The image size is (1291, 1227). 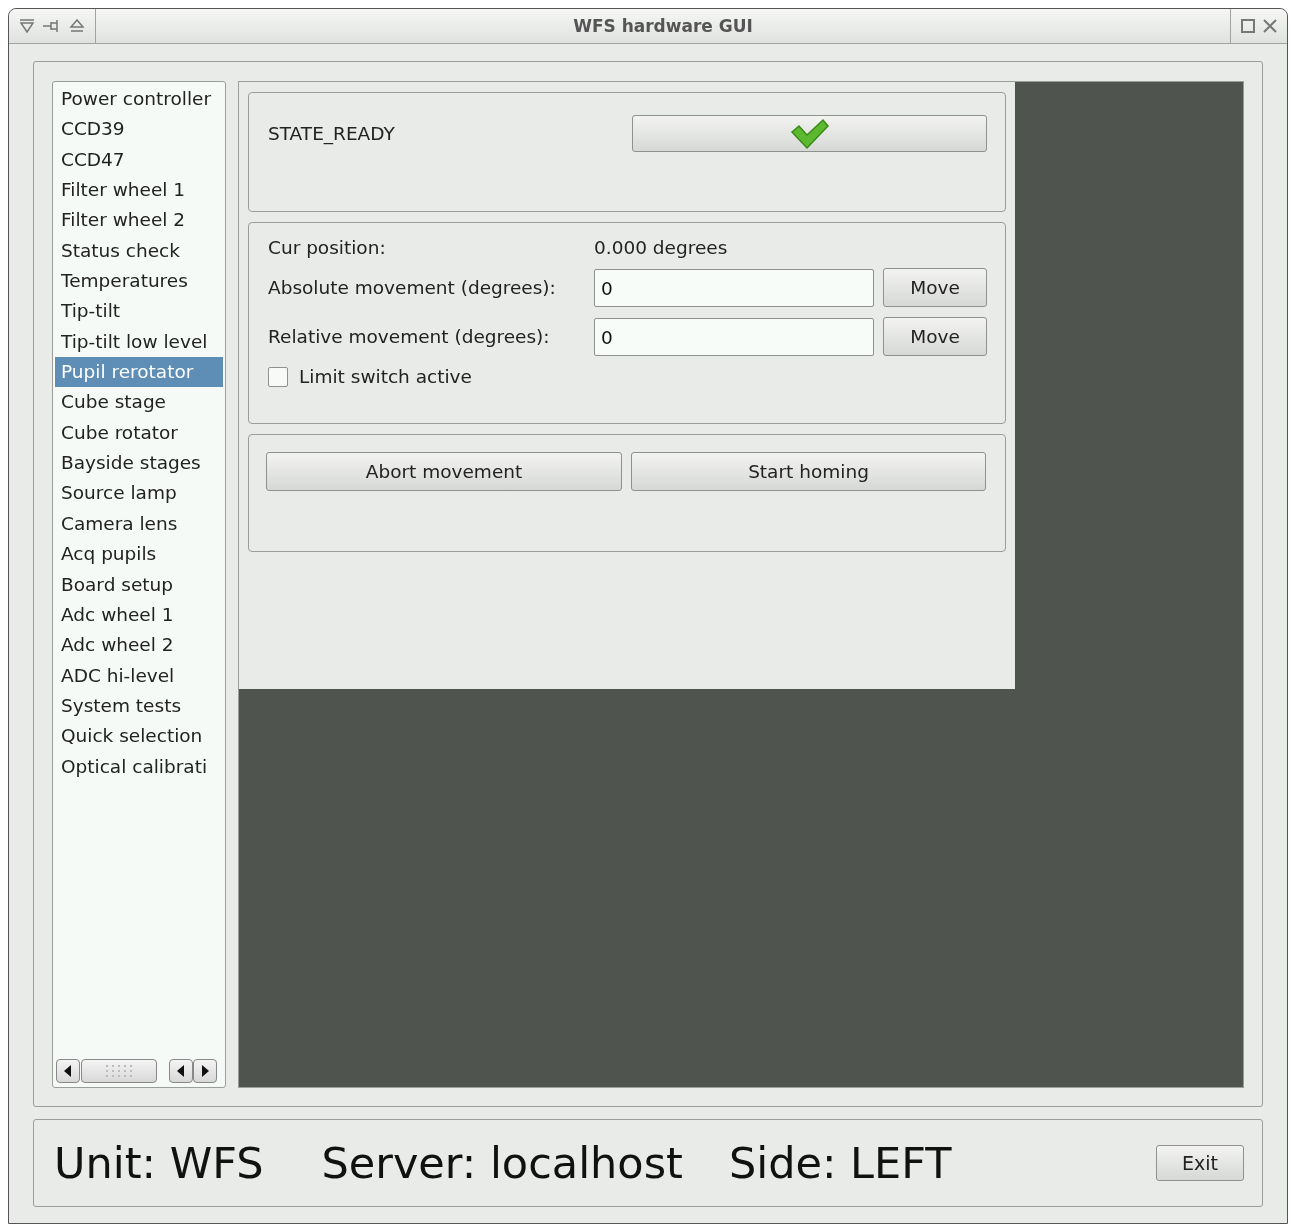 I want to click on maximize-icon, so click(x=1248, y=26).